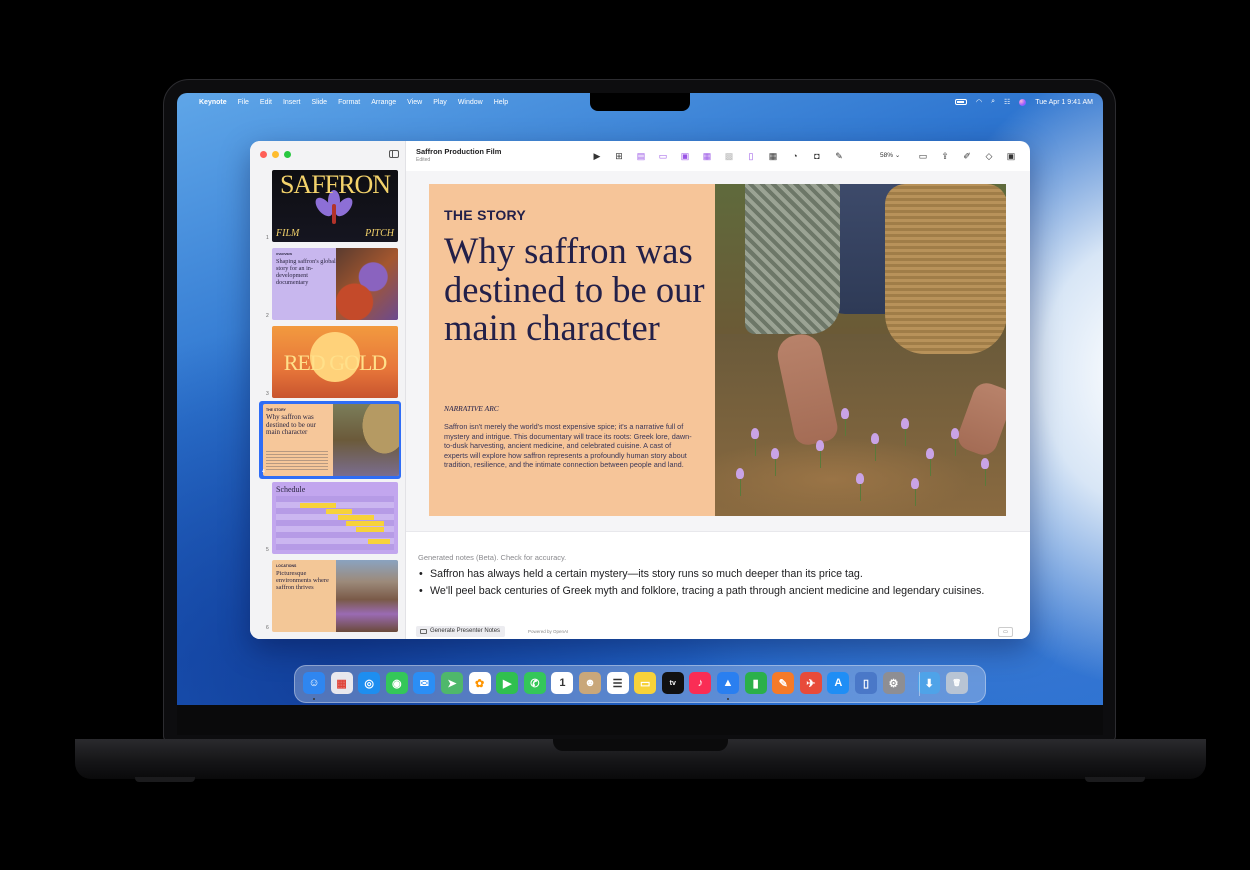 The width and height of the screenshot is (1250, 870). I want to click on safari-icon: ◎, so click(369, 683).